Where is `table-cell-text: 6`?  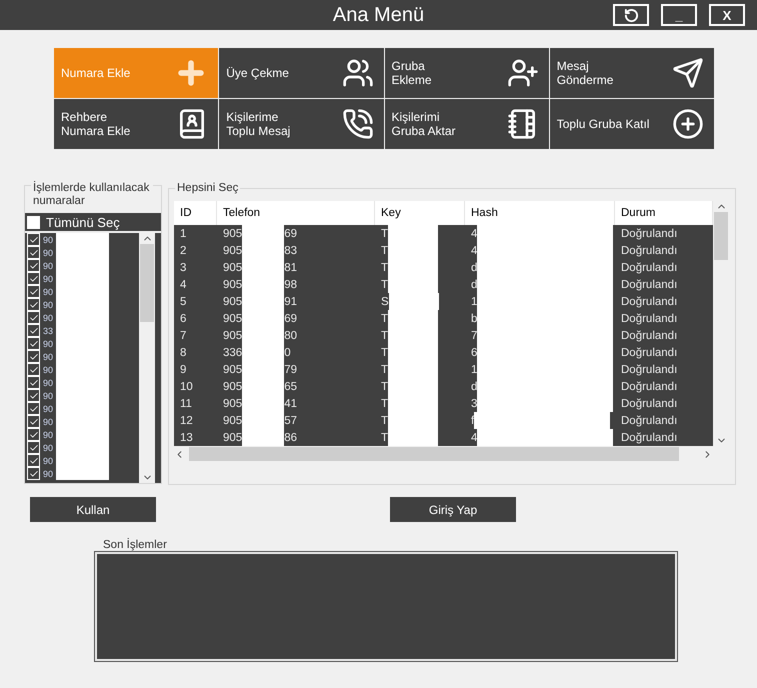
table-cell-text: 6 is located at coordinates (183, 319).